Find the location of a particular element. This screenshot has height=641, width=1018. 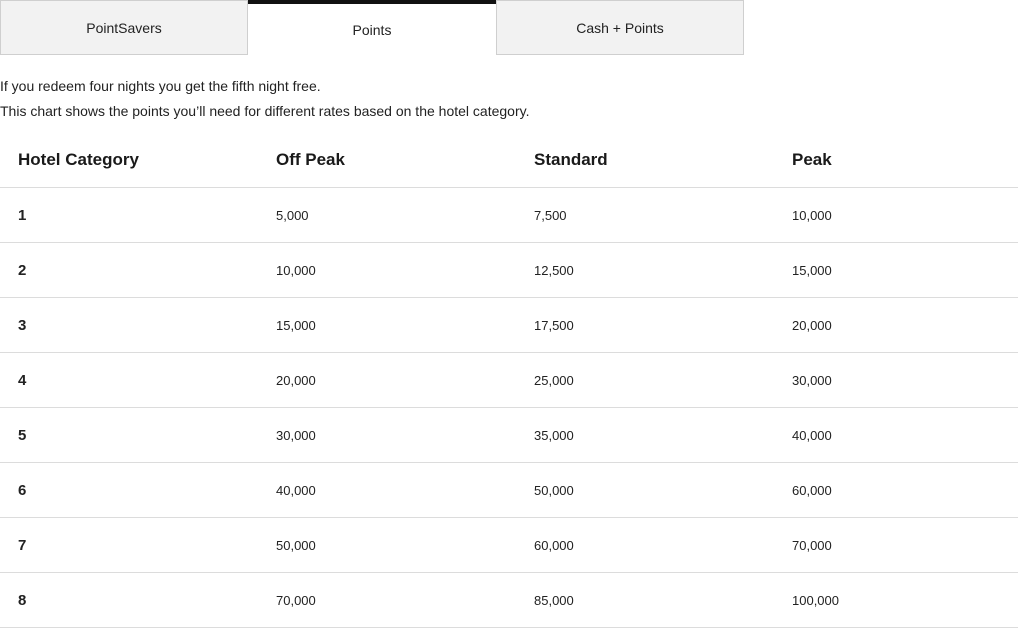

standard-cell: 7,500 is located at coordinates (645, 215).